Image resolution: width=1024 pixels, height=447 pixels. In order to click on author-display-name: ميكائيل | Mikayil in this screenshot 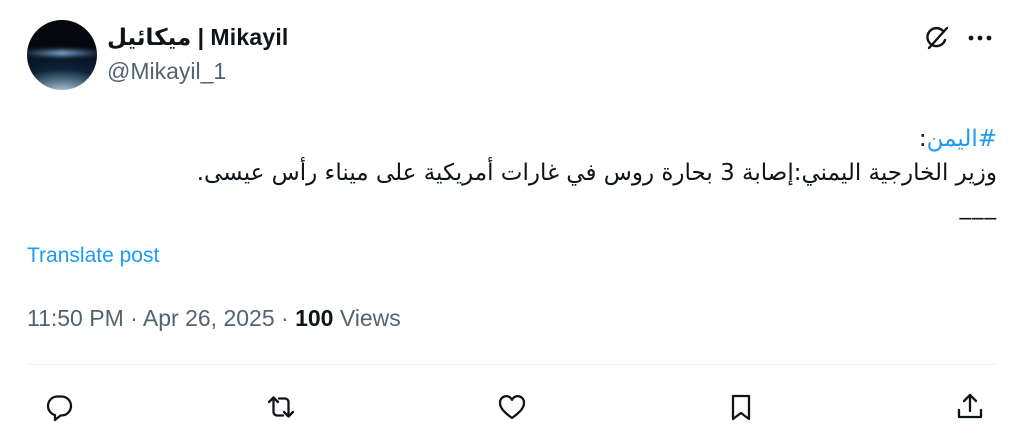, I will do `click(198, 37)`.